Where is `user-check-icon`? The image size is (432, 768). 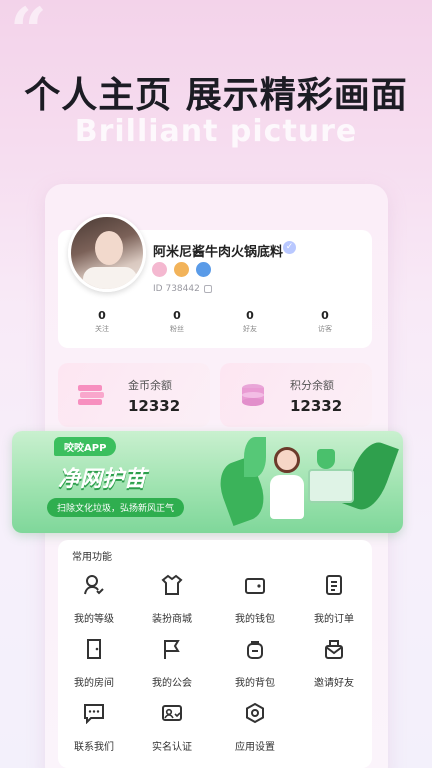 user-check-icon is located at coordinates (94, 585).